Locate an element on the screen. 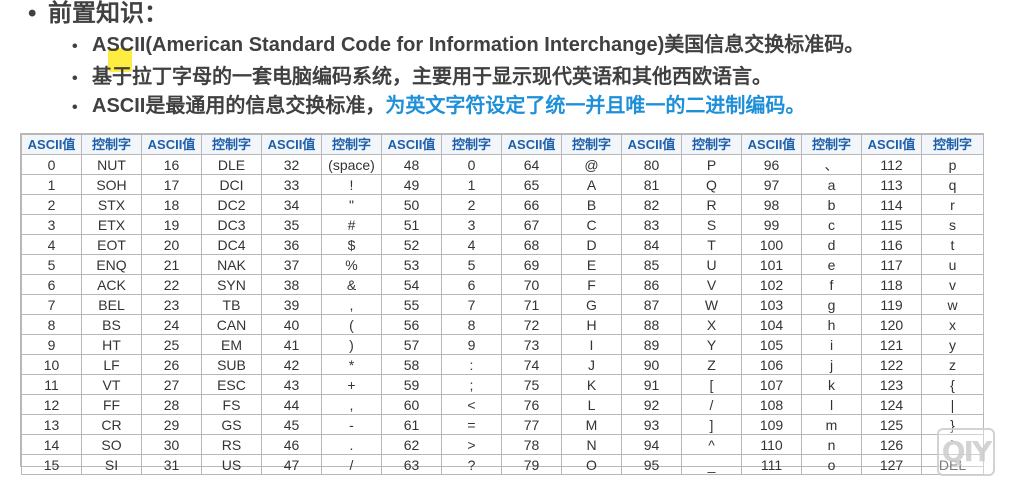 The height and width of the screenshot is (480, 1025). ascii-value-cell: 125 is located at coordinates (891, 424).